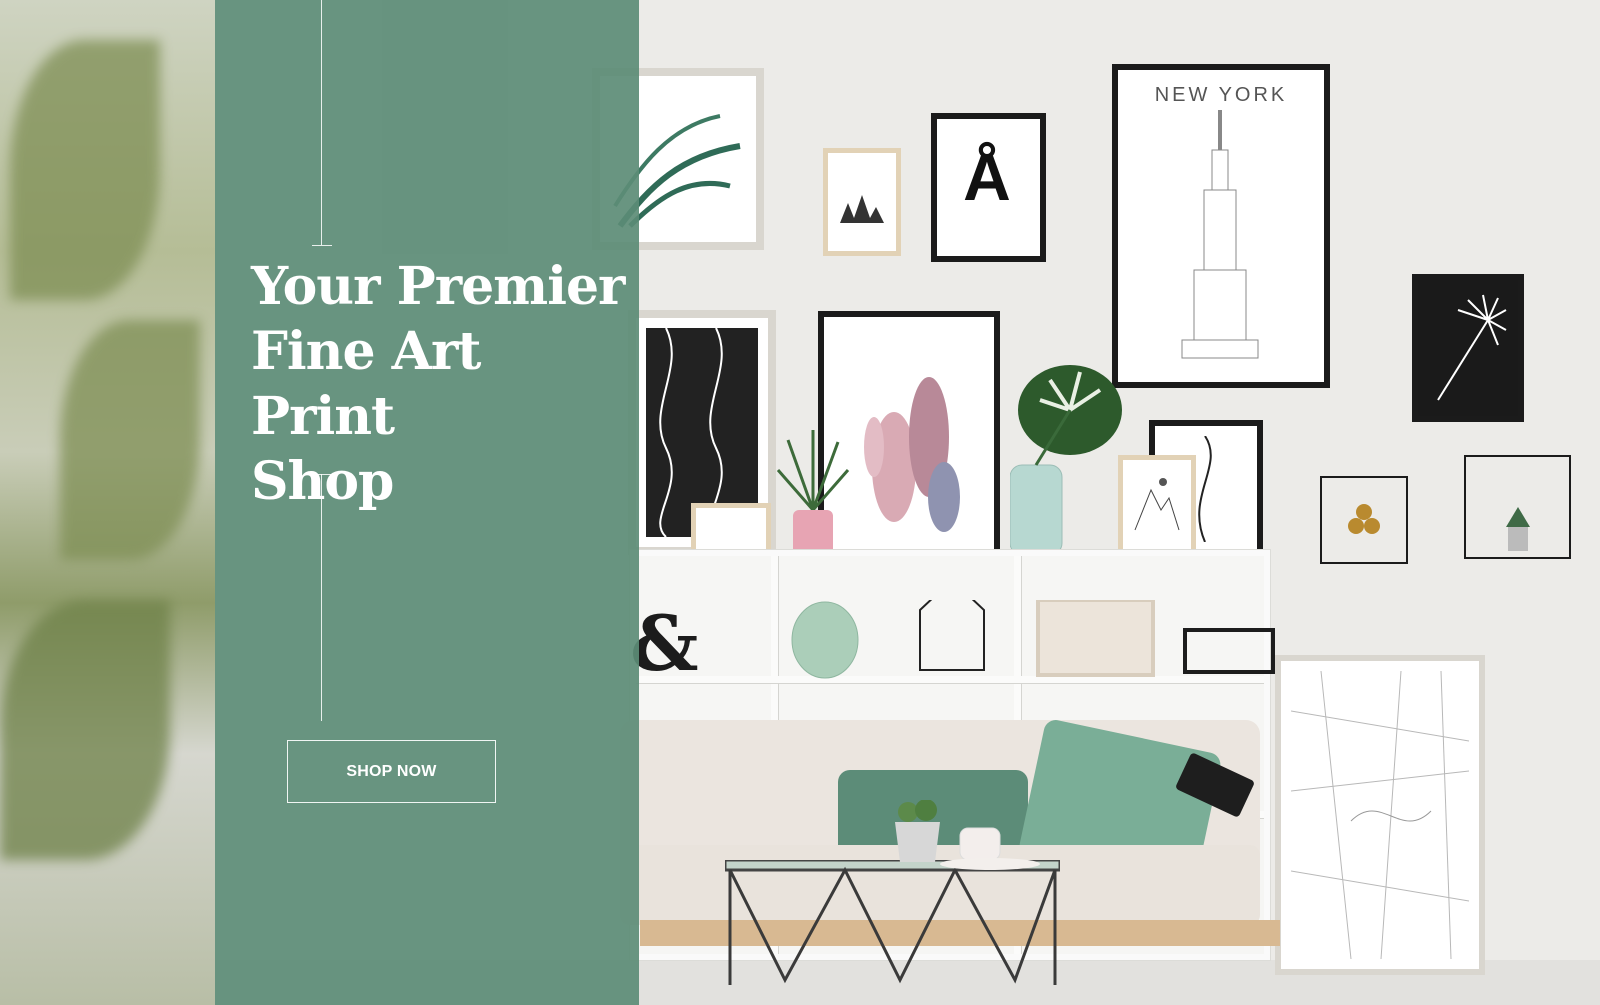  I want to click on frame-mountain-print, so click(1157, 508).